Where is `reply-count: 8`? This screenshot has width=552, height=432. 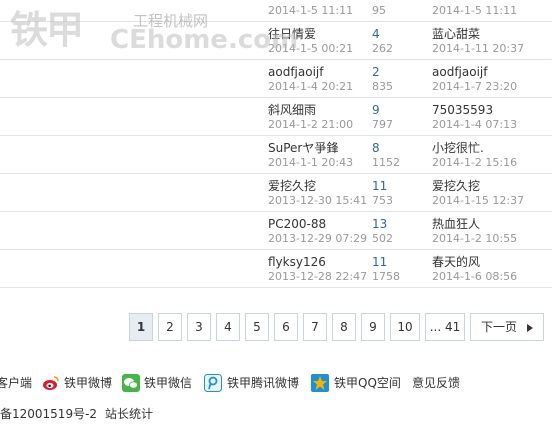 reply-count: 8 is located at coordinates (376, 148).